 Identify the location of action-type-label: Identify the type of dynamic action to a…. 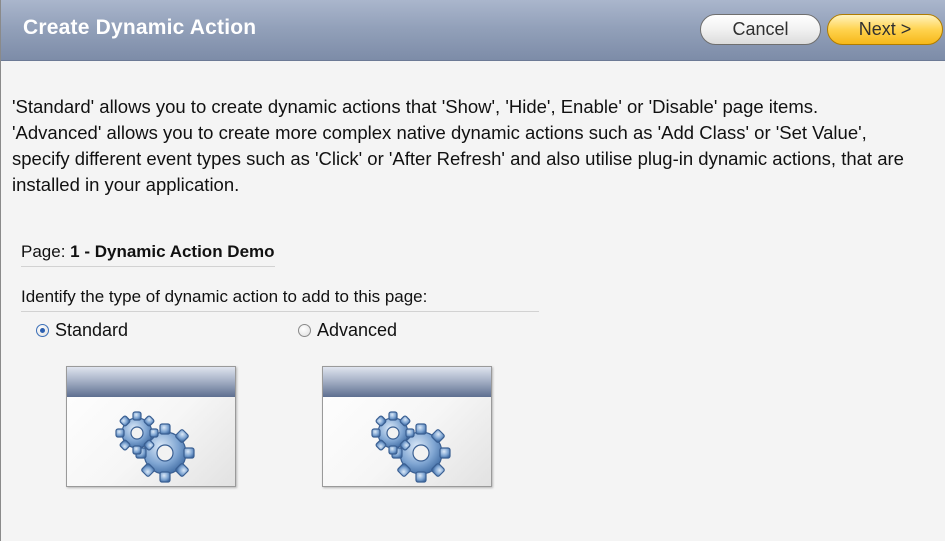
(280, 299).